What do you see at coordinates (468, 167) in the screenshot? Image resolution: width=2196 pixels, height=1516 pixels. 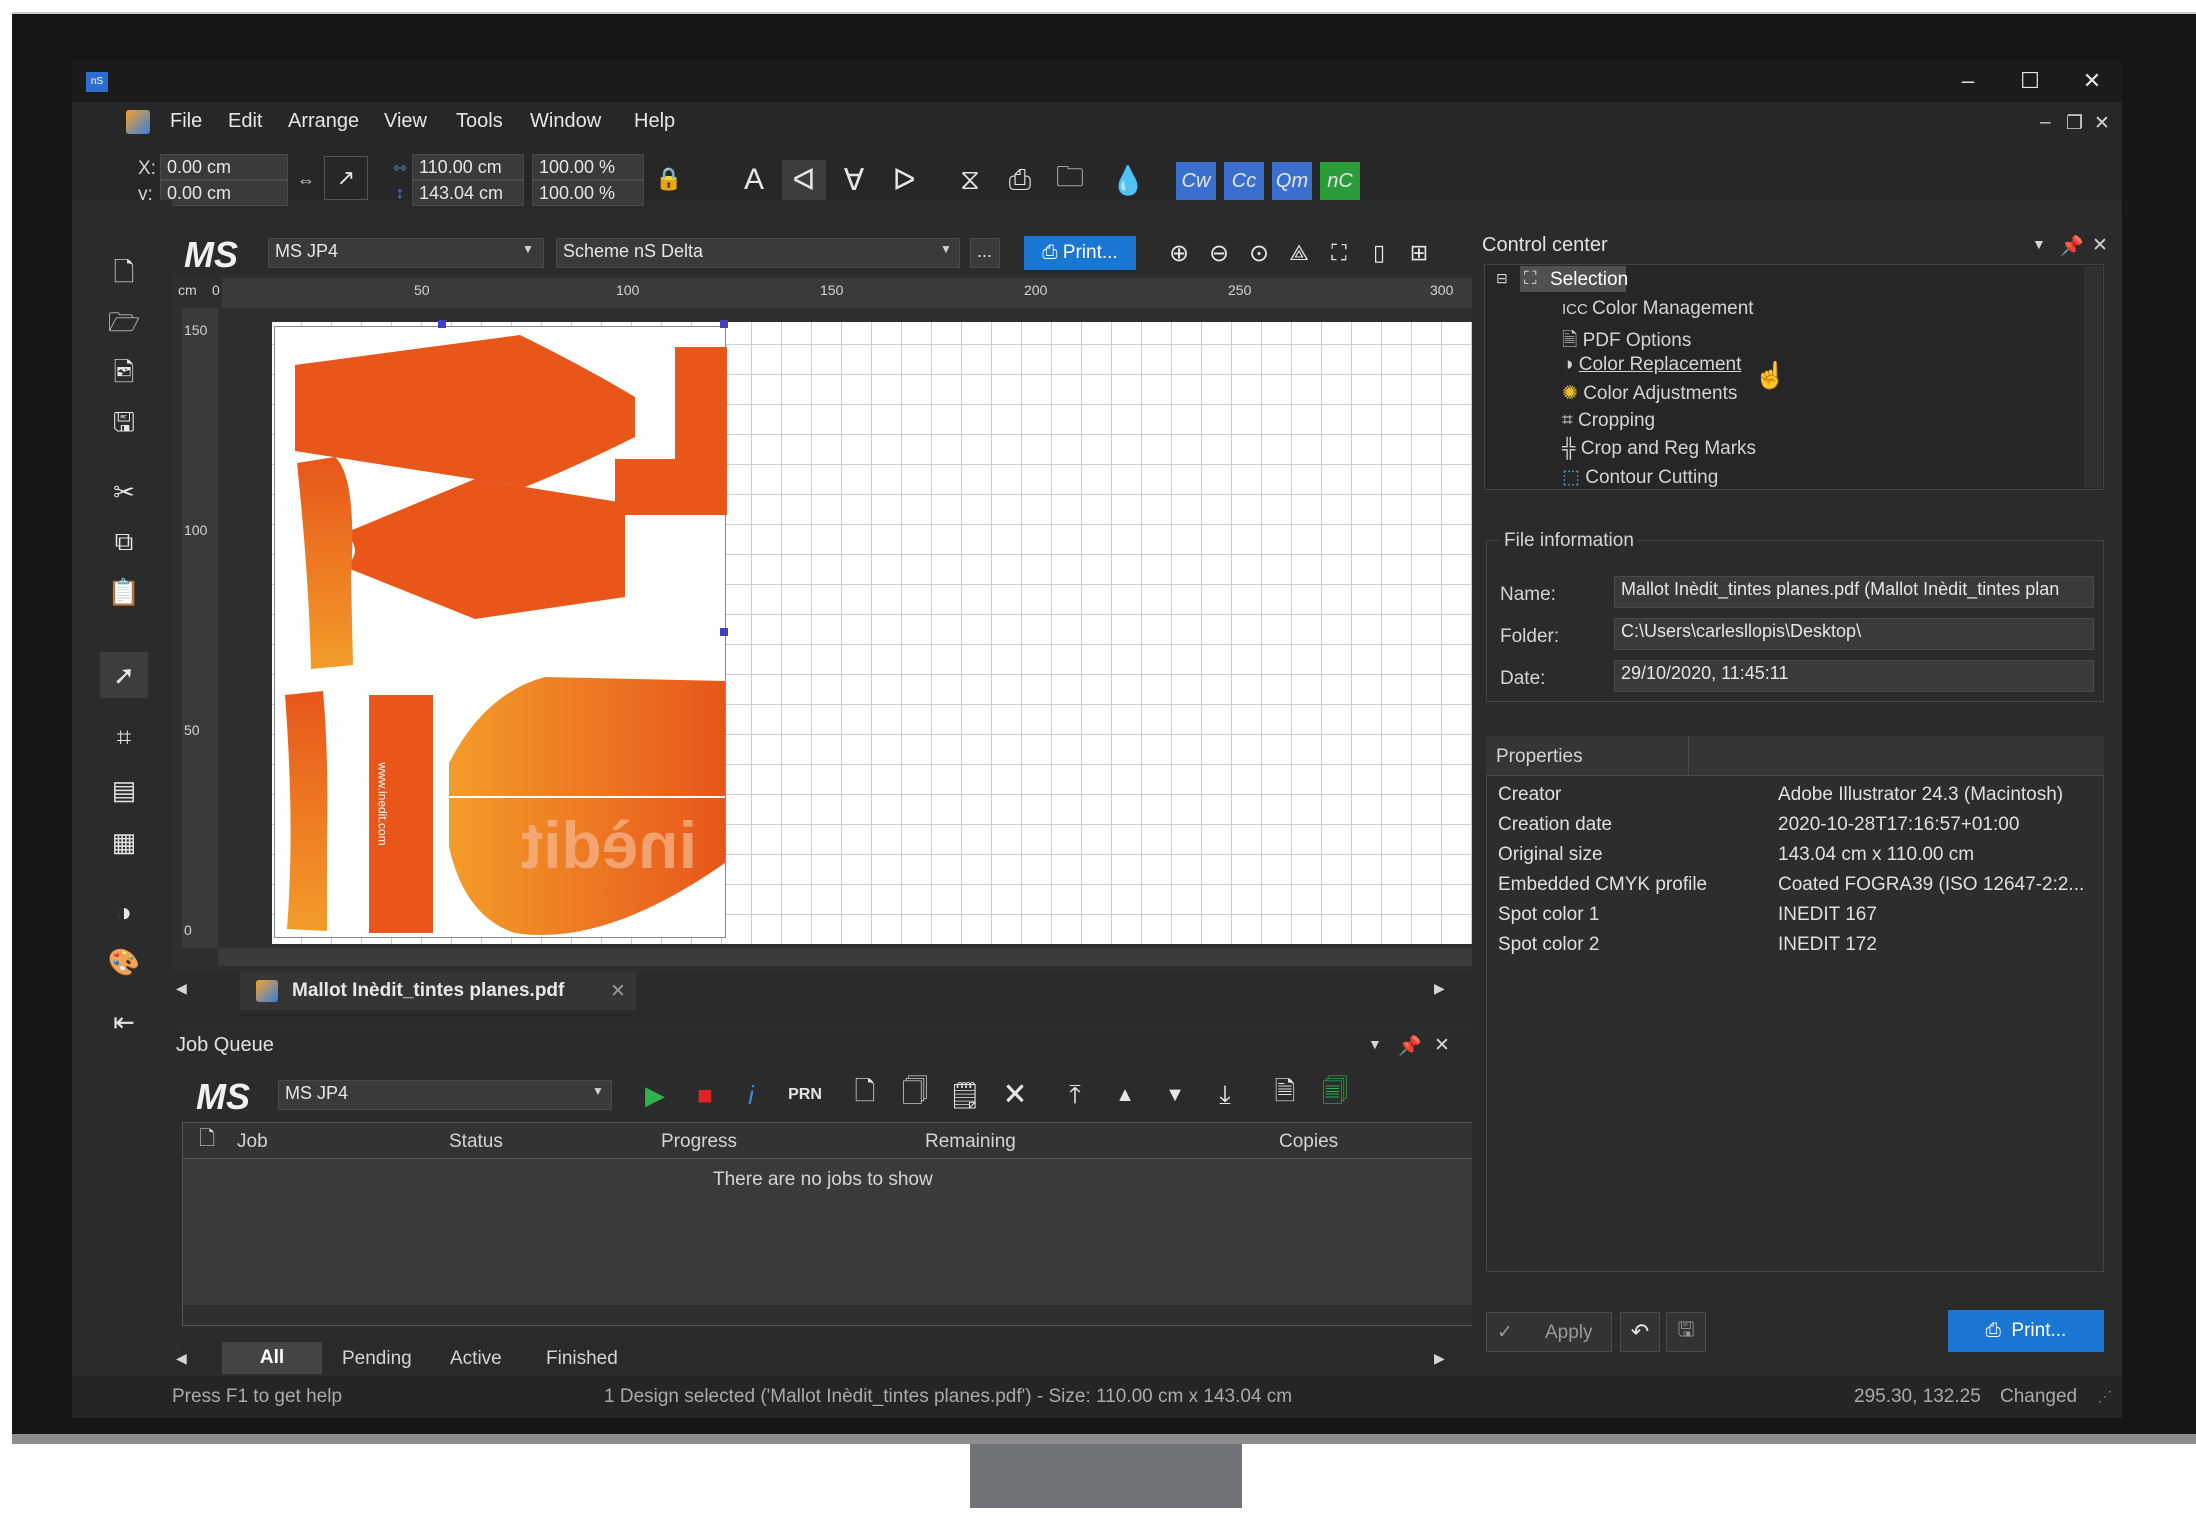 I see `width-field: 110.00 cm` at bounding box center [468, 167].